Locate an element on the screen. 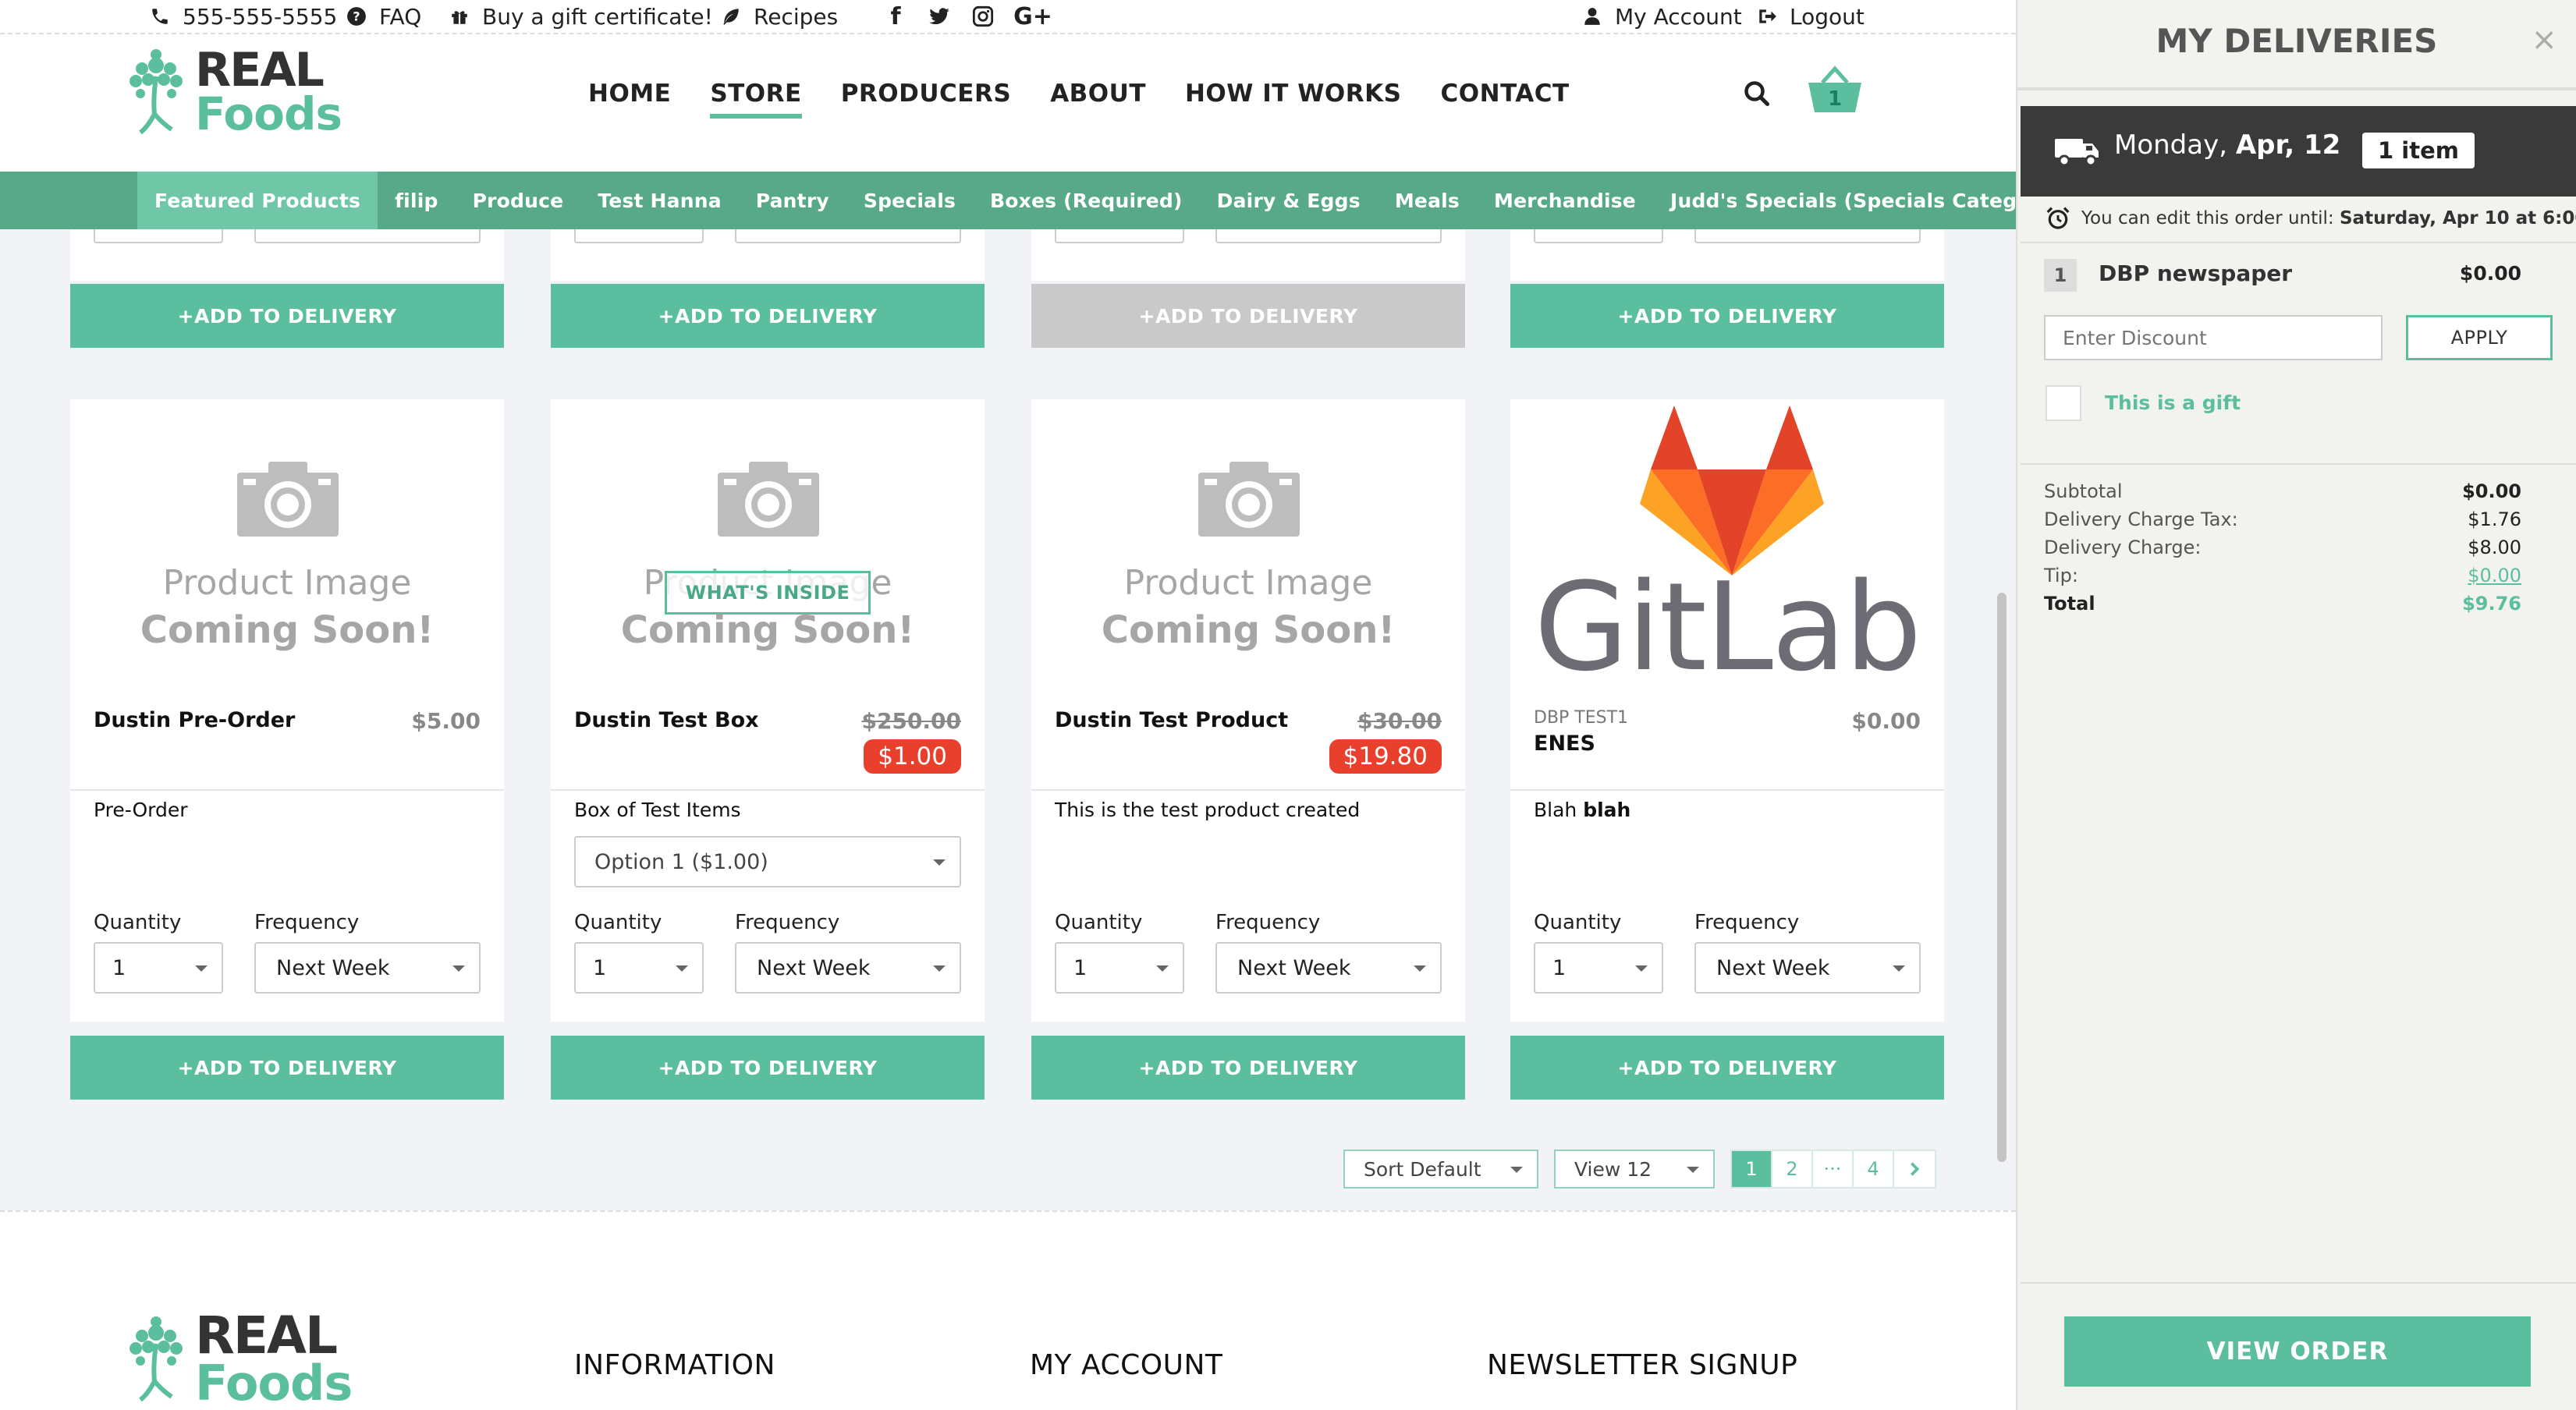 This screenshot has width=2576, height=1410. gitlab-logo-icon is located at coordinates (1732, 491).